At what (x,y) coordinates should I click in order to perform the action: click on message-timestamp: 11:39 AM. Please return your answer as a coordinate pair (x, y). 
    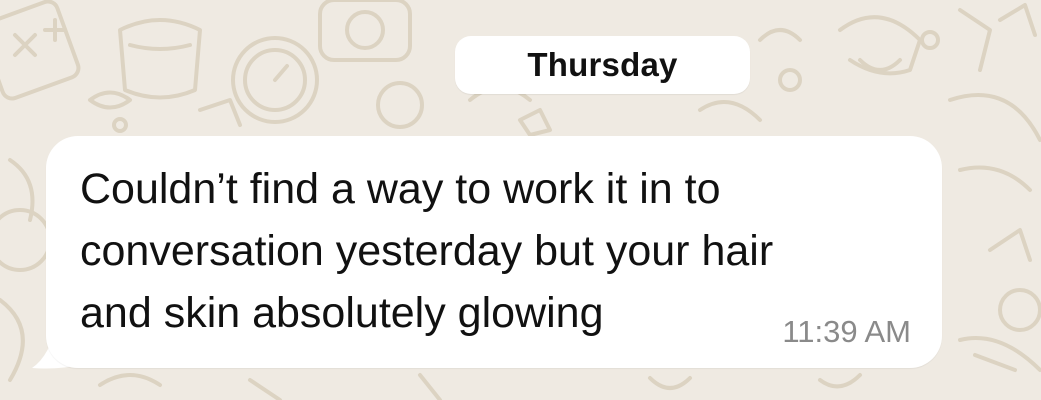
    Looking at the image, I should click on (846, 331).